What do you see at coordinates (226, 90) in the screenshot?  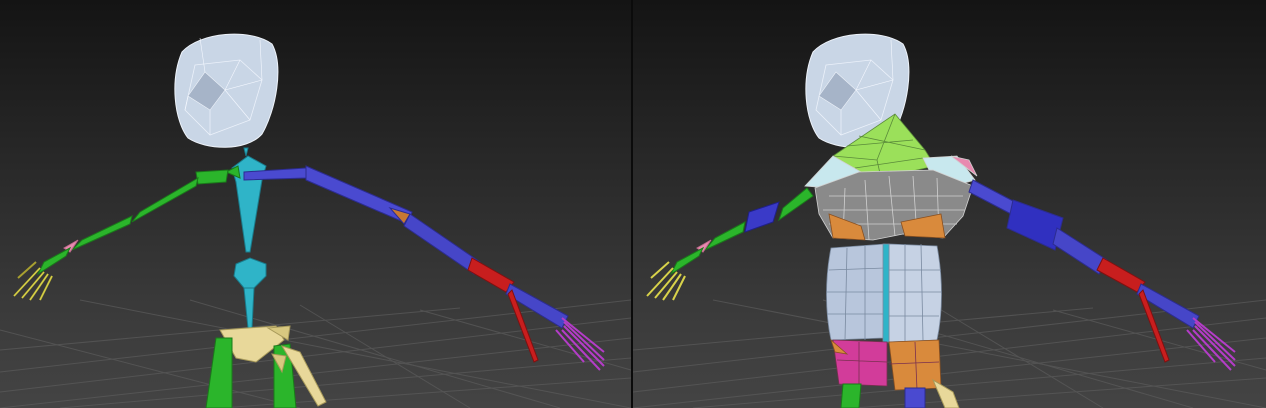 I see `head-mesh` at bounding box center [226, 90].